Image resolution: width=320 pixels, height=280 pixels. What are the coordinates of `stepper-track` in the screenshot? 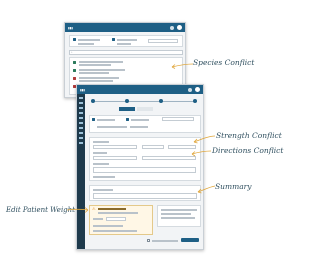 It's located at (145, 101).